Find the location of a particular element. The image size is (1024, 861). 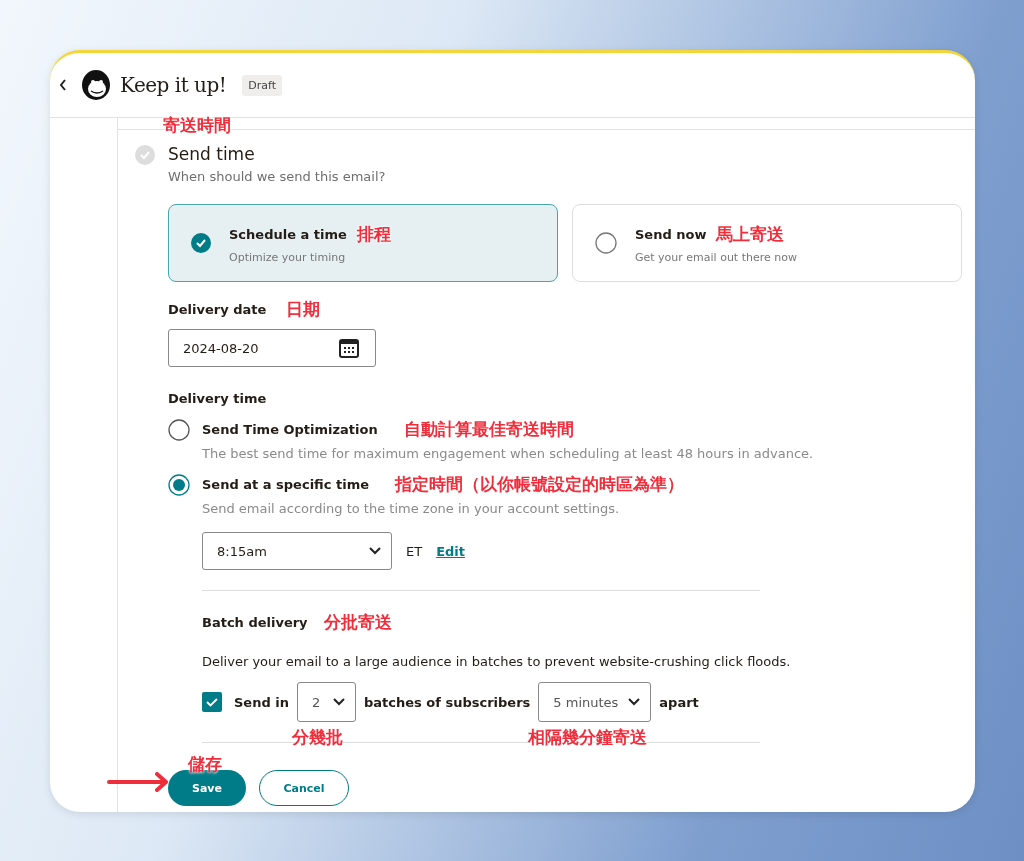

batch-label: apart is located at coordinates (679, 702).